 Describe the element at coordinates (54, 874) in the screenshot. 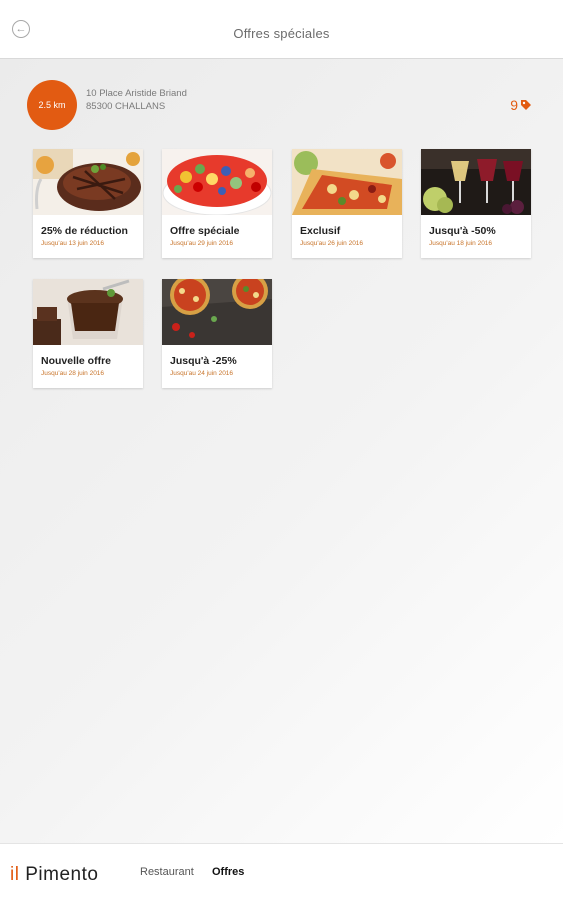

I see `app-logo: il Pimento` at that location.